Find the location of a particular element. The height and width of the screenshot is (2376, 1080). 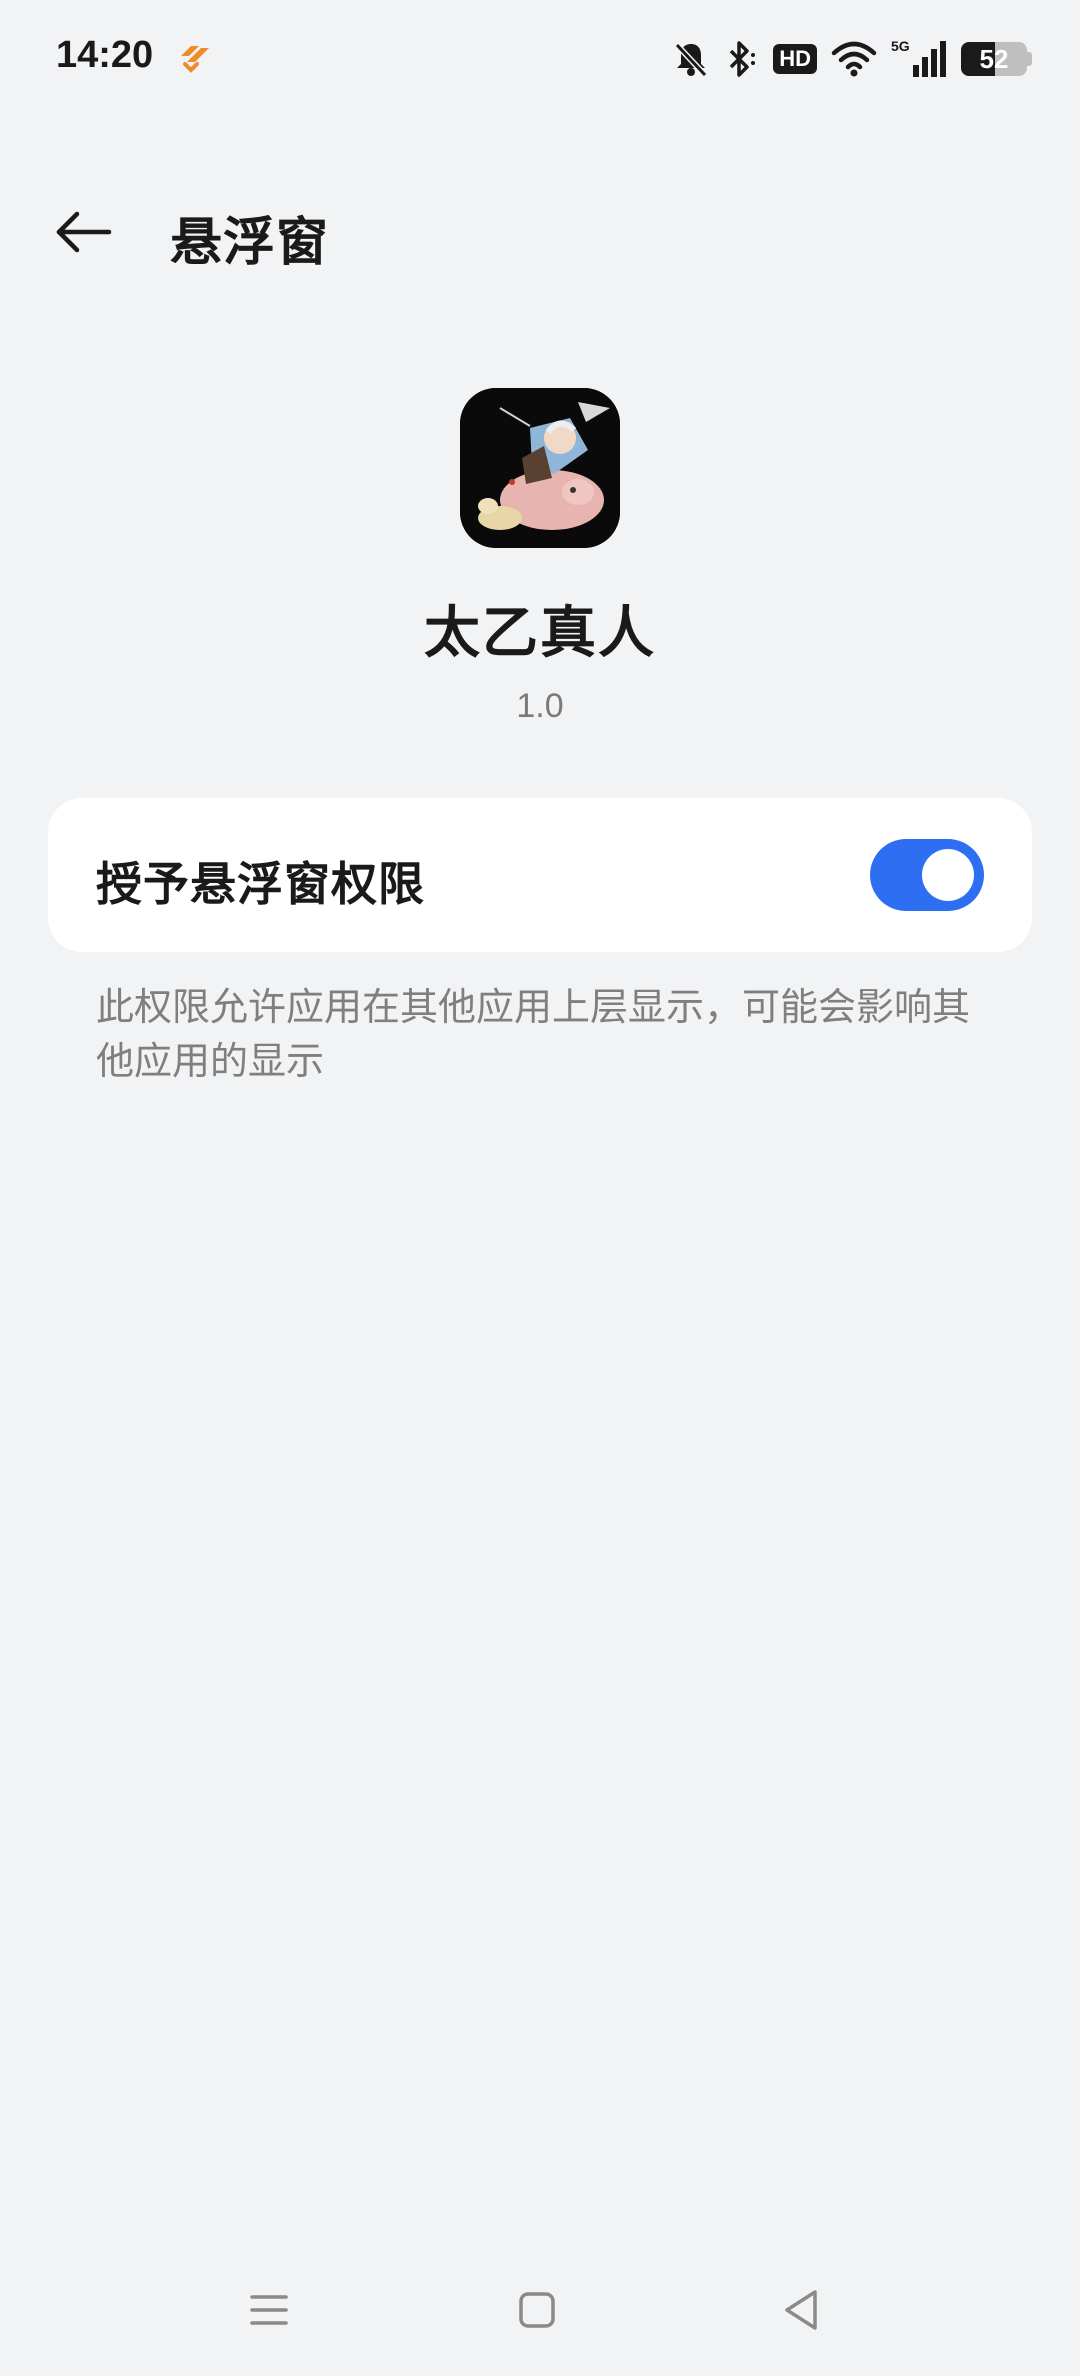

permission-description: 此权限允许应用在其他应用上层显示，可能会影响其他应用的显示 is located at coordinates (533, 1034).